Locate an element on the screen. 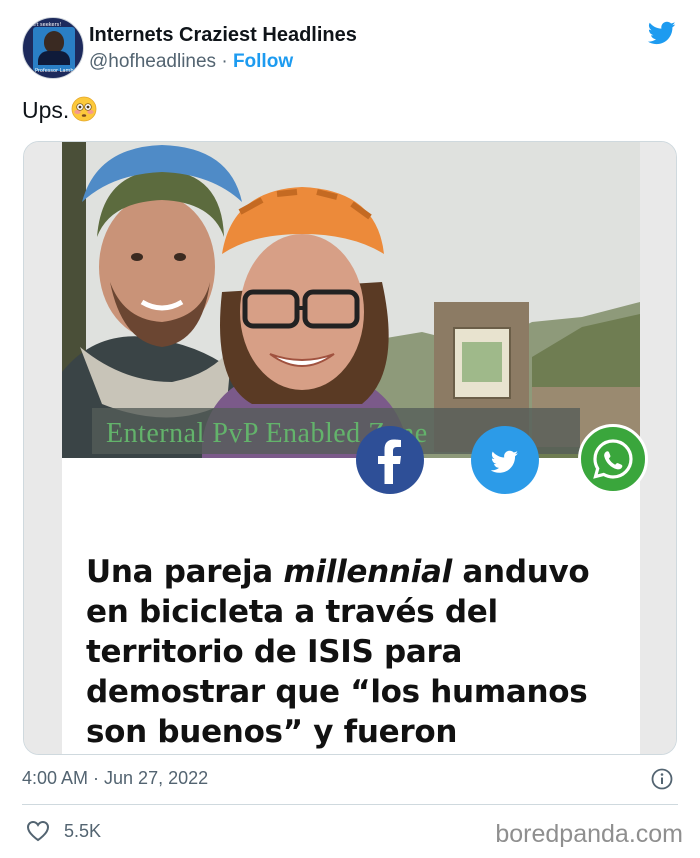 Image resolution: width=700 pixels, height=858 pixels. tweet-text: Ups. is located at coordinates (46, 110).